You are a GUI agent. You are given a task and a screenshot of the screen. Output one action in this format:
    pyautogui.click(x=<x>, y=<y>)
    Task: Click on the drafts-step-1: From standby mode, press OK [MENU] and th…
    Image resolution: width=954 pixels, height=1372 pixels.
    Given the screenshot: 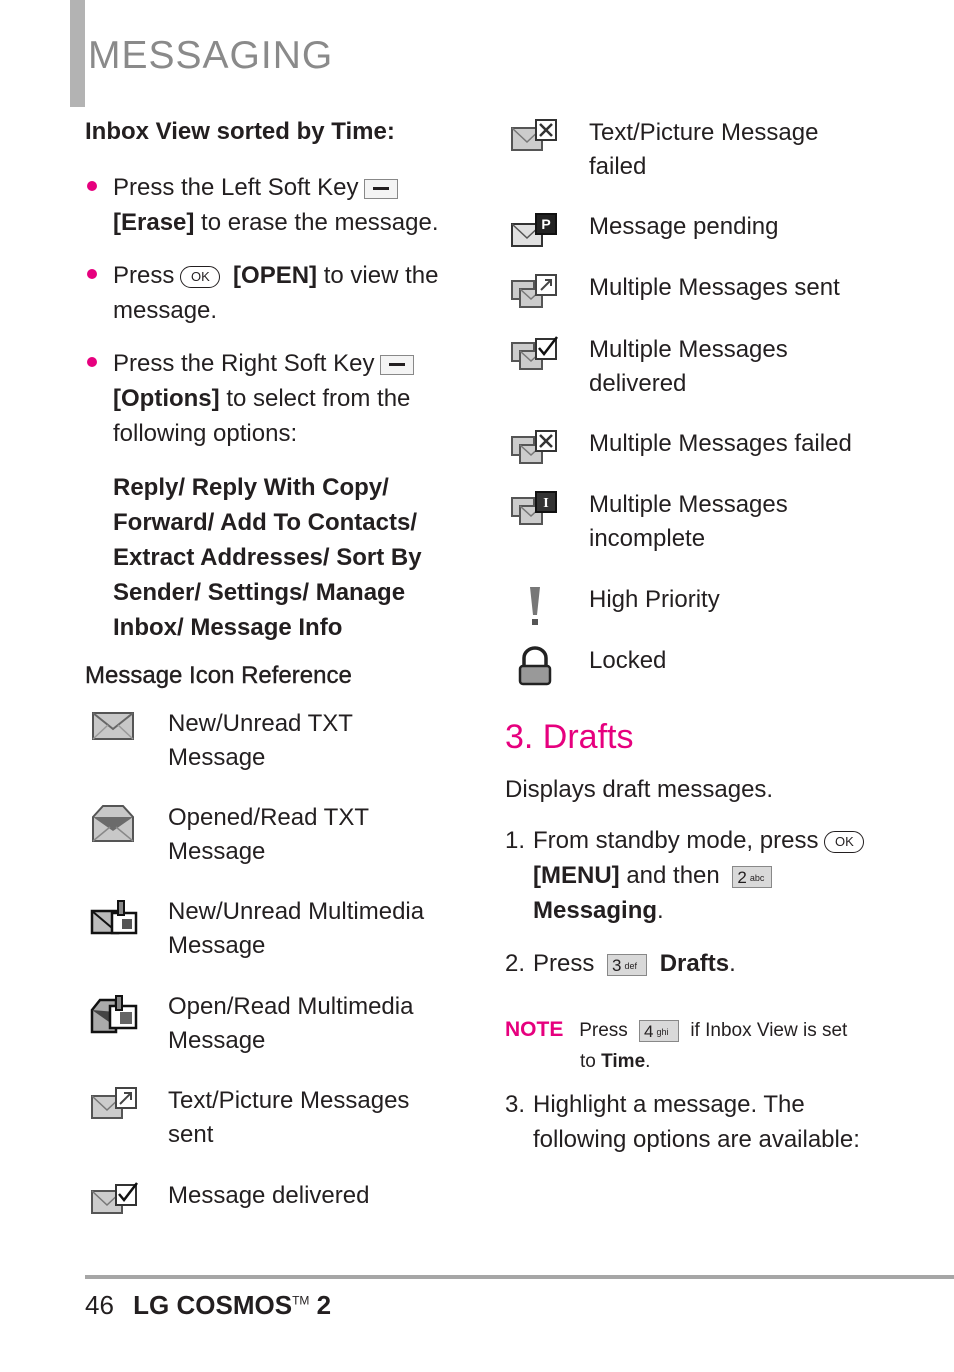 What is the action you would take?
    pyautogui.click(x=713, y=875)
    